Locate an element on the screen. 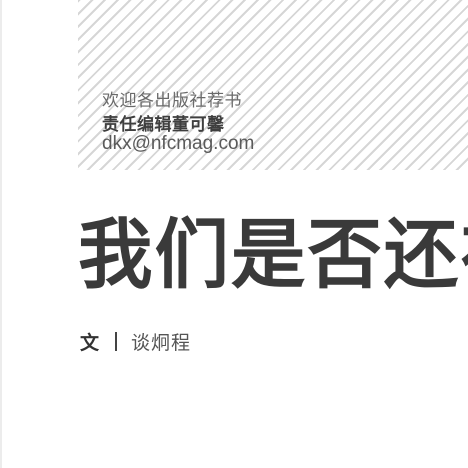  editor-email: dkx@nfcmag.com is located at coordinates (178, 143).